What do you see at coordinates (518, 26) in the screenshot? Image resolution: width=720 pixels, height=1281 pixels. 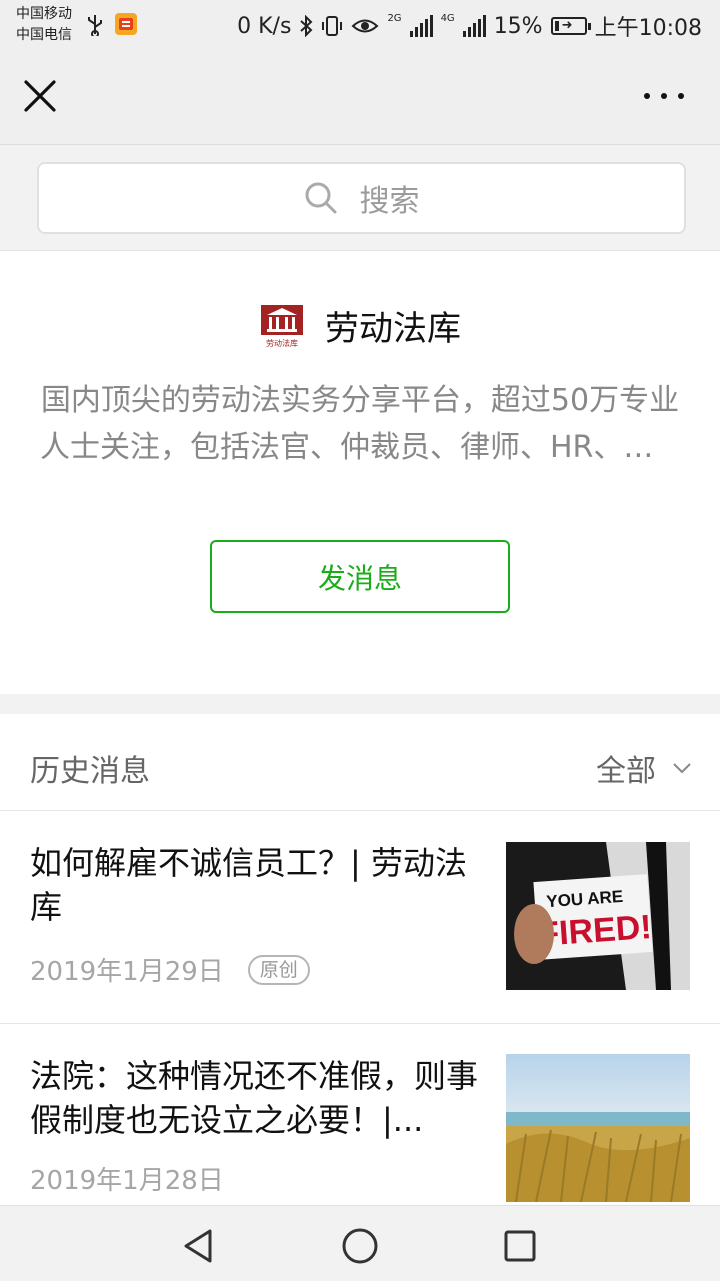 I see `battery-percent: 15%` at bounding box center [518, 26].